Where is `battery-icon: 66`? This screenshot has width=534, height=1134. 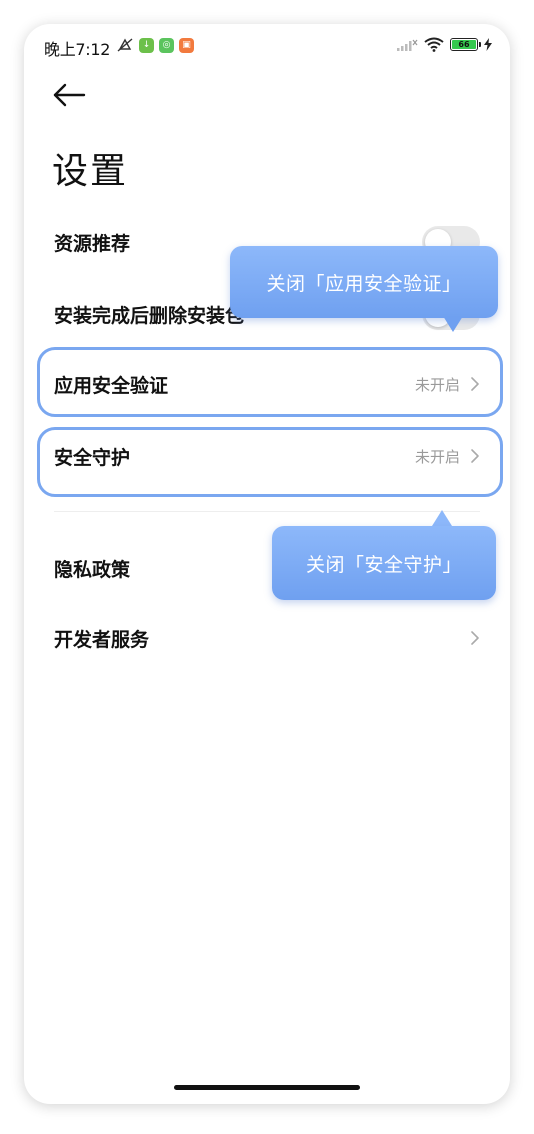 battery-icon: 66 is located at coordinates (465, 44).